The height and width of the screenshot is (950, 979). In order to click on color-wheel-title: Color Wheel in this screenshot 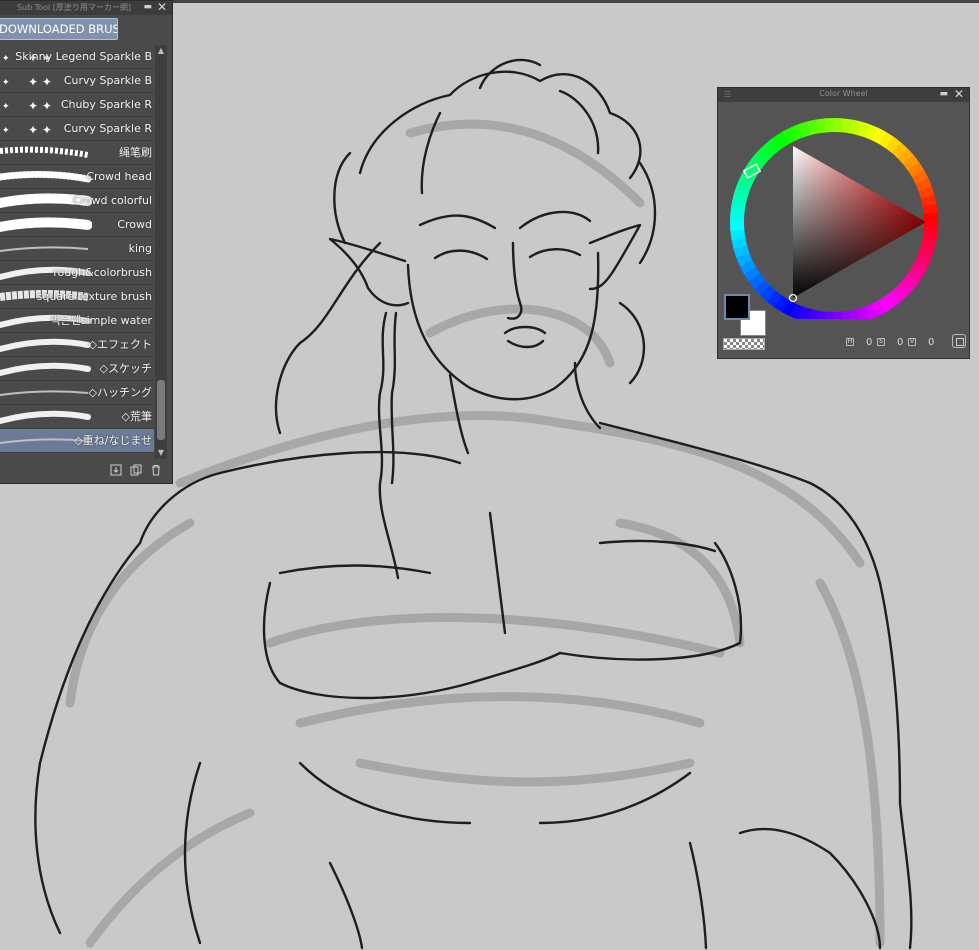, I will do `click(843, 93)`.